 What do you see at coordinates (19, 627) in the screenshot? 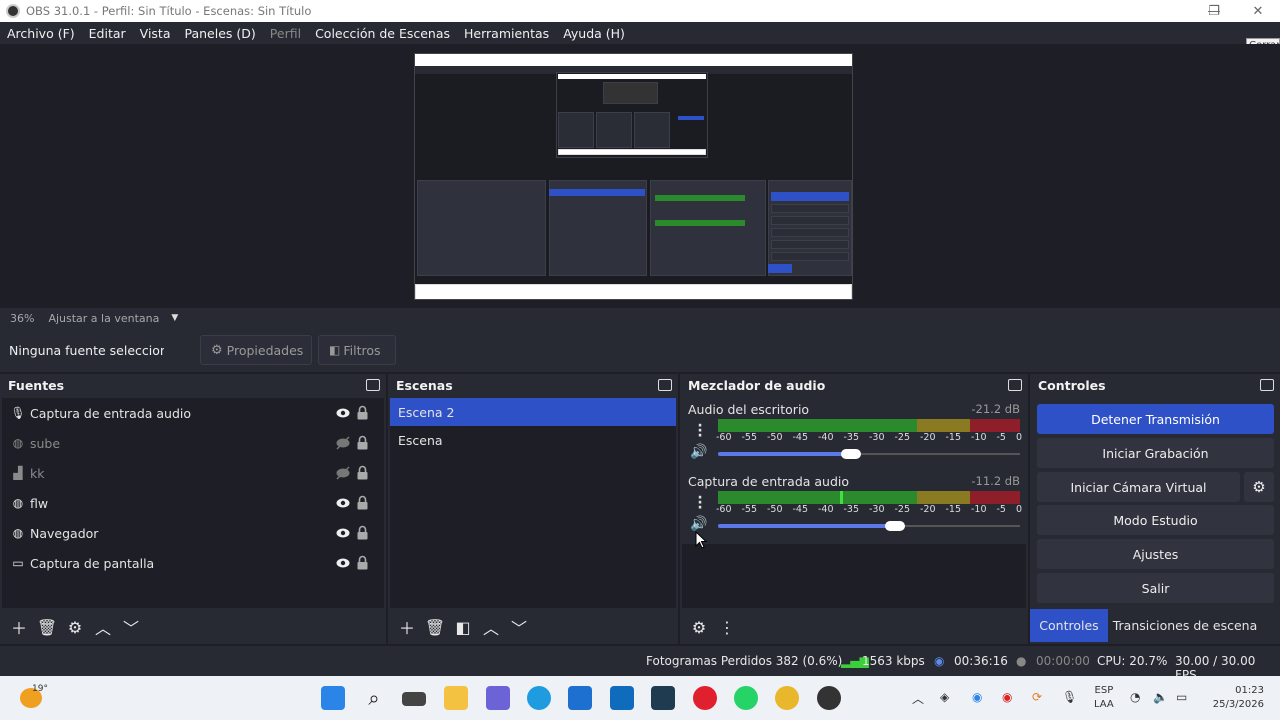
I see `add-source-icon: ＋` at bounding box center [19, 627].